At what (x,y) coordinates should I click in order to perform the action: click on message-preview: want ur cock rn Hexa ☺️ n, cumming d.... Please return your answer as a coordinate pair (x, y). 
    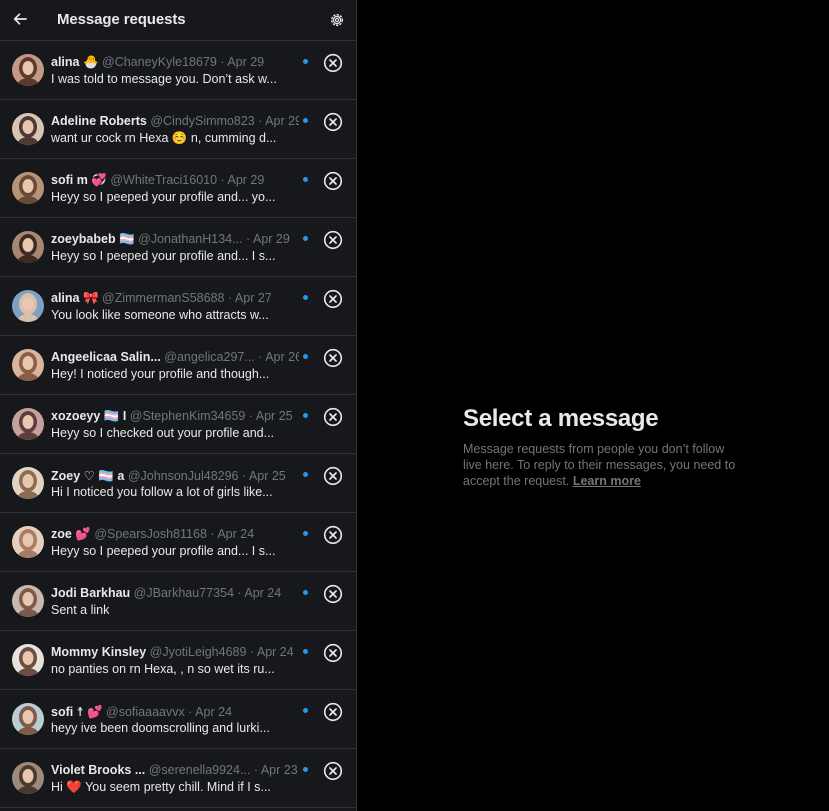
    Looking at the image, I should click on (164, 138).